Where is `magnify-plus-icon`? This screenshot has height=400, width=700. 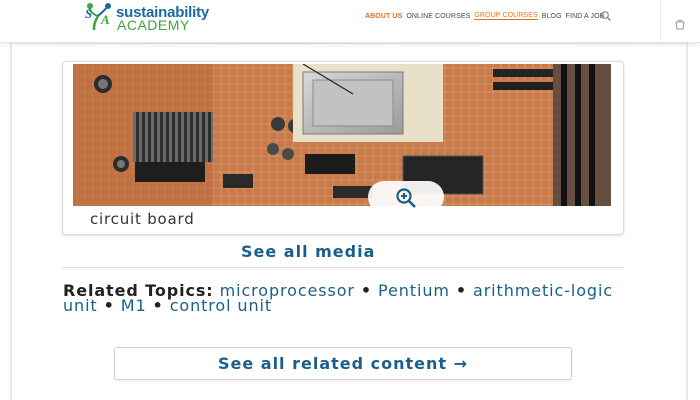 magnify-plus-icon is located at coordinates (406, 198).